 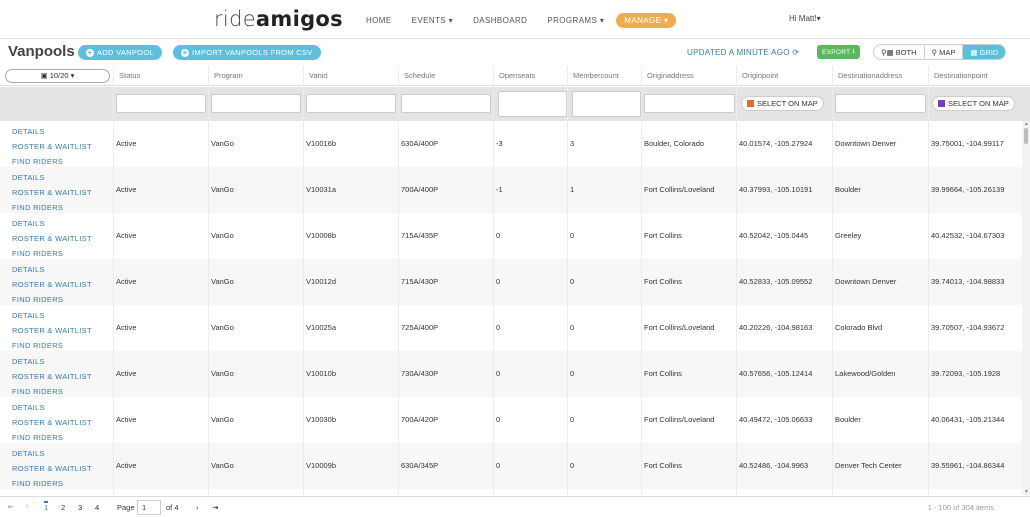 What do you see at coordinates (743, 52) in the screenshot?
I see `refresh-status: UPDATED A MINUTE AGO ⟳` at bounding box center [743, 52].